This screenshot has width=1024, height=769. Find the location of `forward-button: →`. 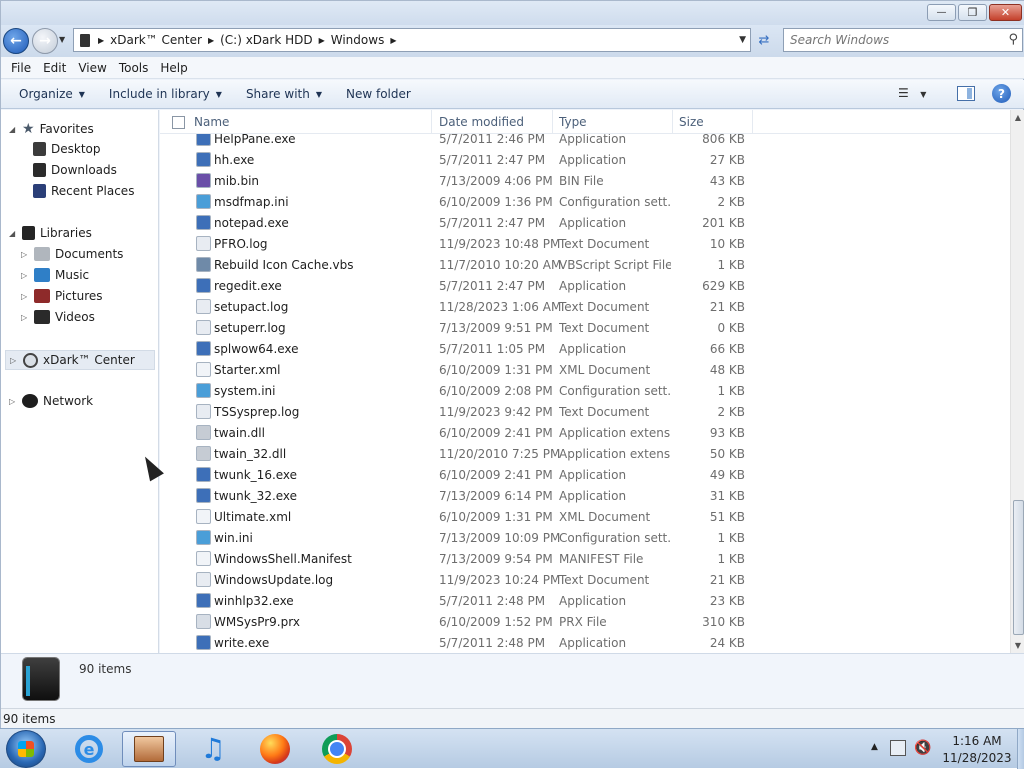

forward-button: → is located at coordinates (45, 41).